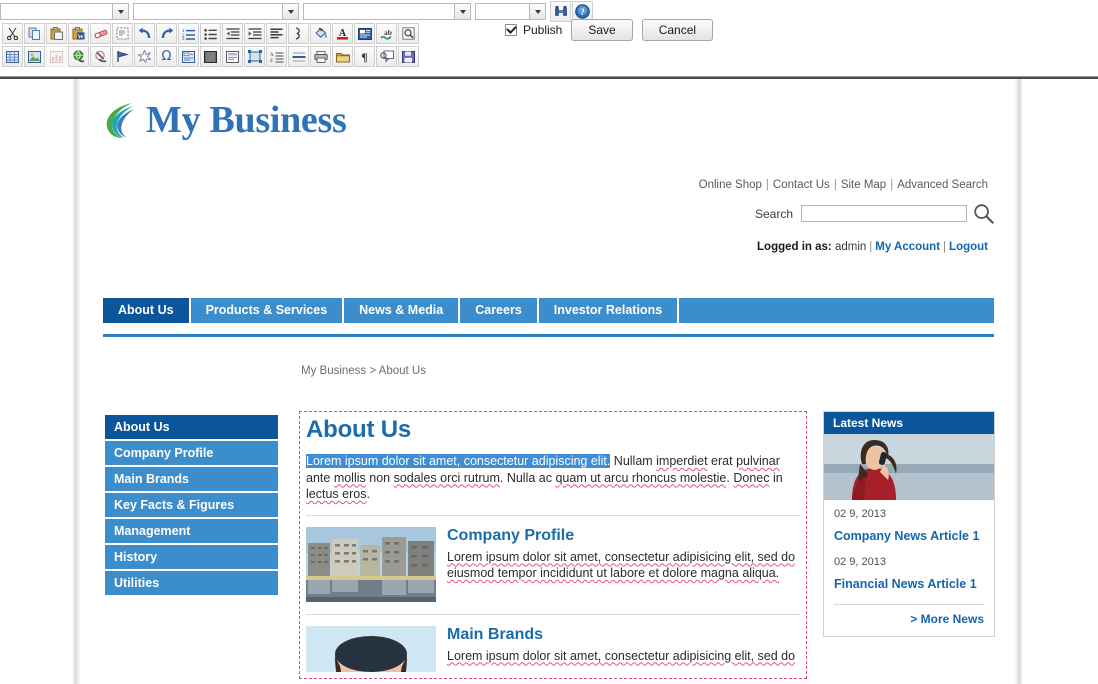 The height and width of the screenshot is (684, 1098). I want to click on blockquote-button, so click(298, 33).